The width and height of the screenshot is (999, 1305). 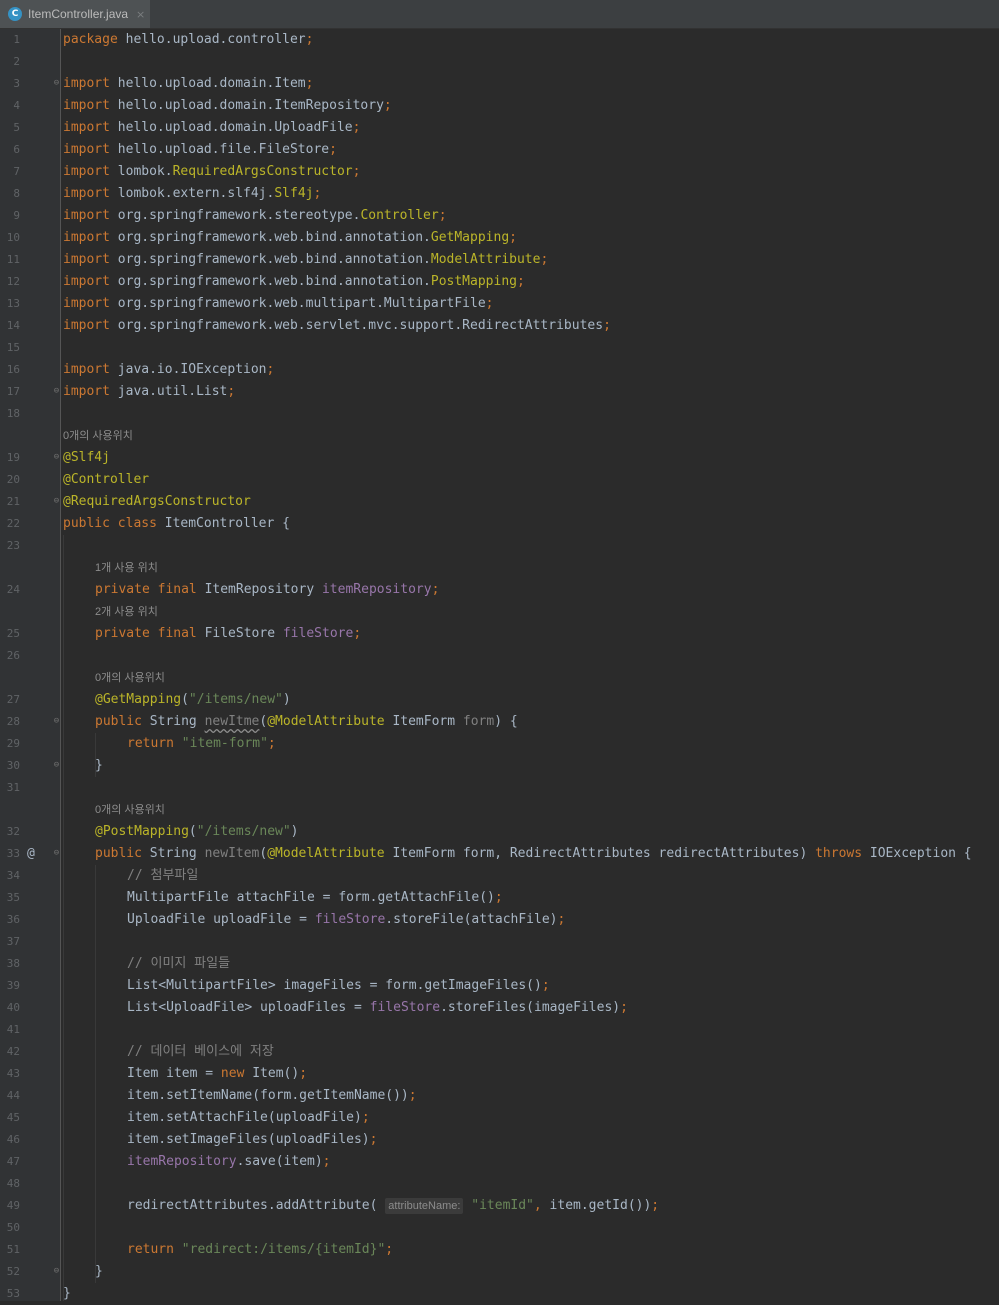 What do you see at coordinates (184, 633) in the screenshot?
I see `code-line: 25 private final FileStore fileStore;` at bounding box center [184, 633].